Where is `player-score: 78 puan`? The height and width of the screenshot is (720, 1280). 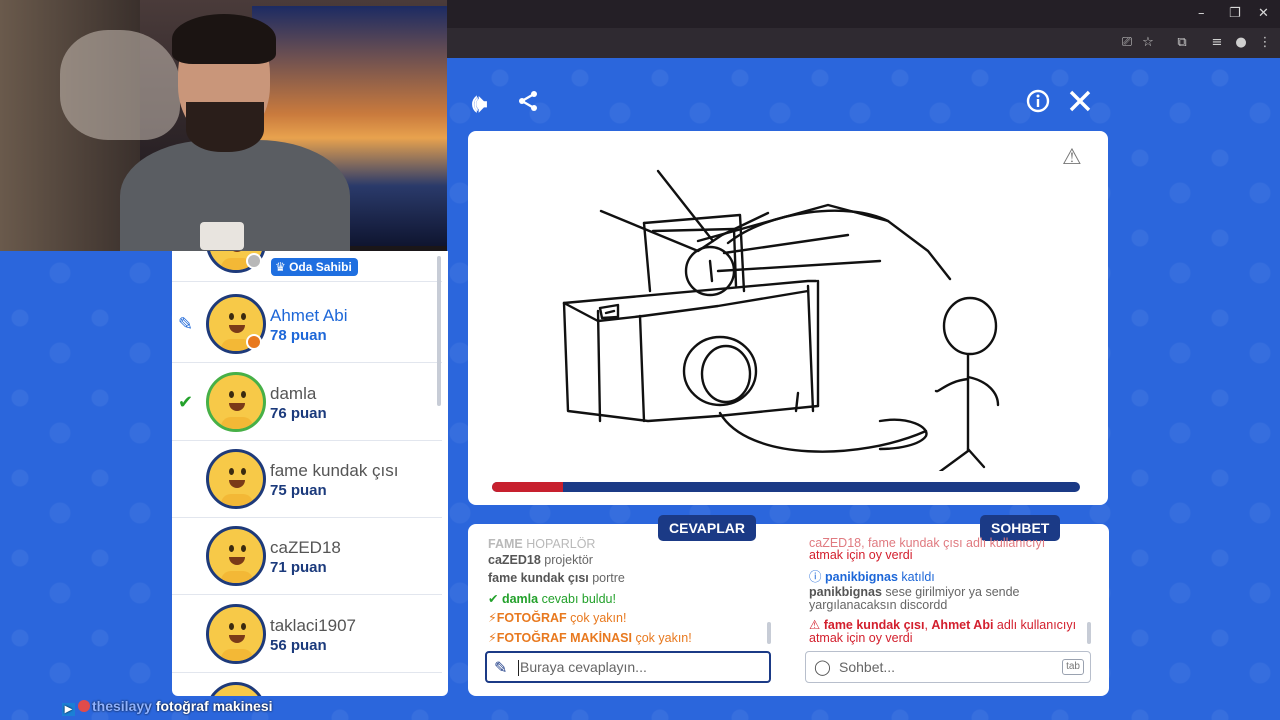
player-score: 78 puan is located at coordinates (298, 335).